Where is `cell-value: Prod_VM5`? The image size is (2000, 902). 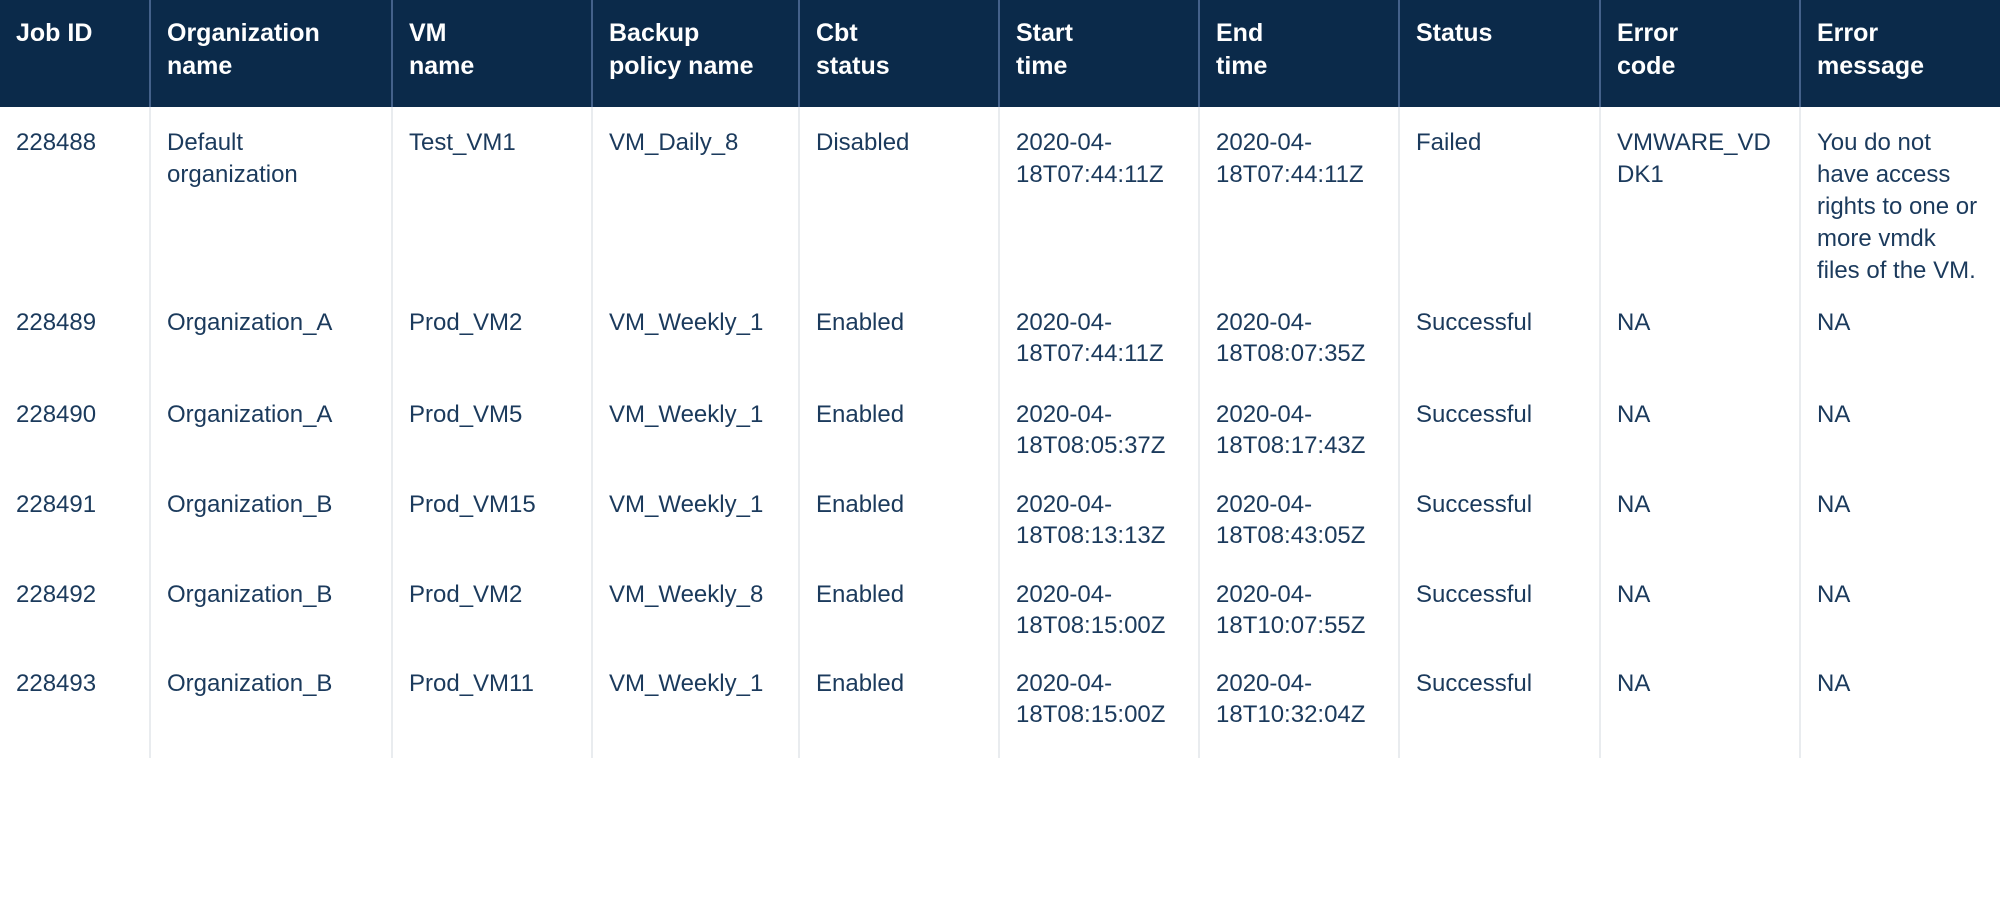
cell-value: Prod_VM5 is located at coordinates (466, 414).